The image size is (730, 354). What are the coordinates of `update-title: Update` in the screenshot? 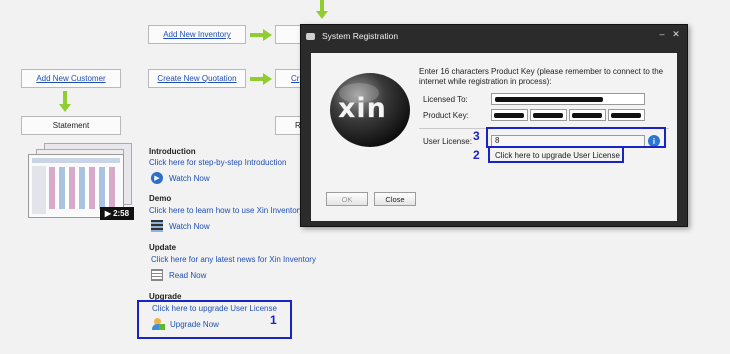 It's located at (163, 247).